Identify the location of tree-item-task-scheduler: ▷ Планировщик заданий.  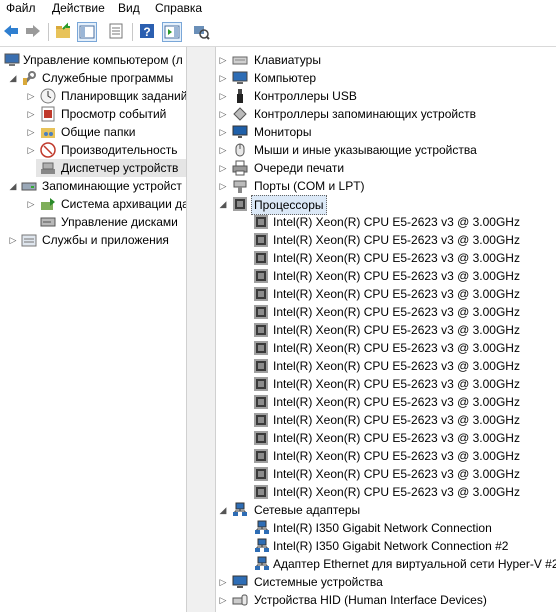
(93, 96).